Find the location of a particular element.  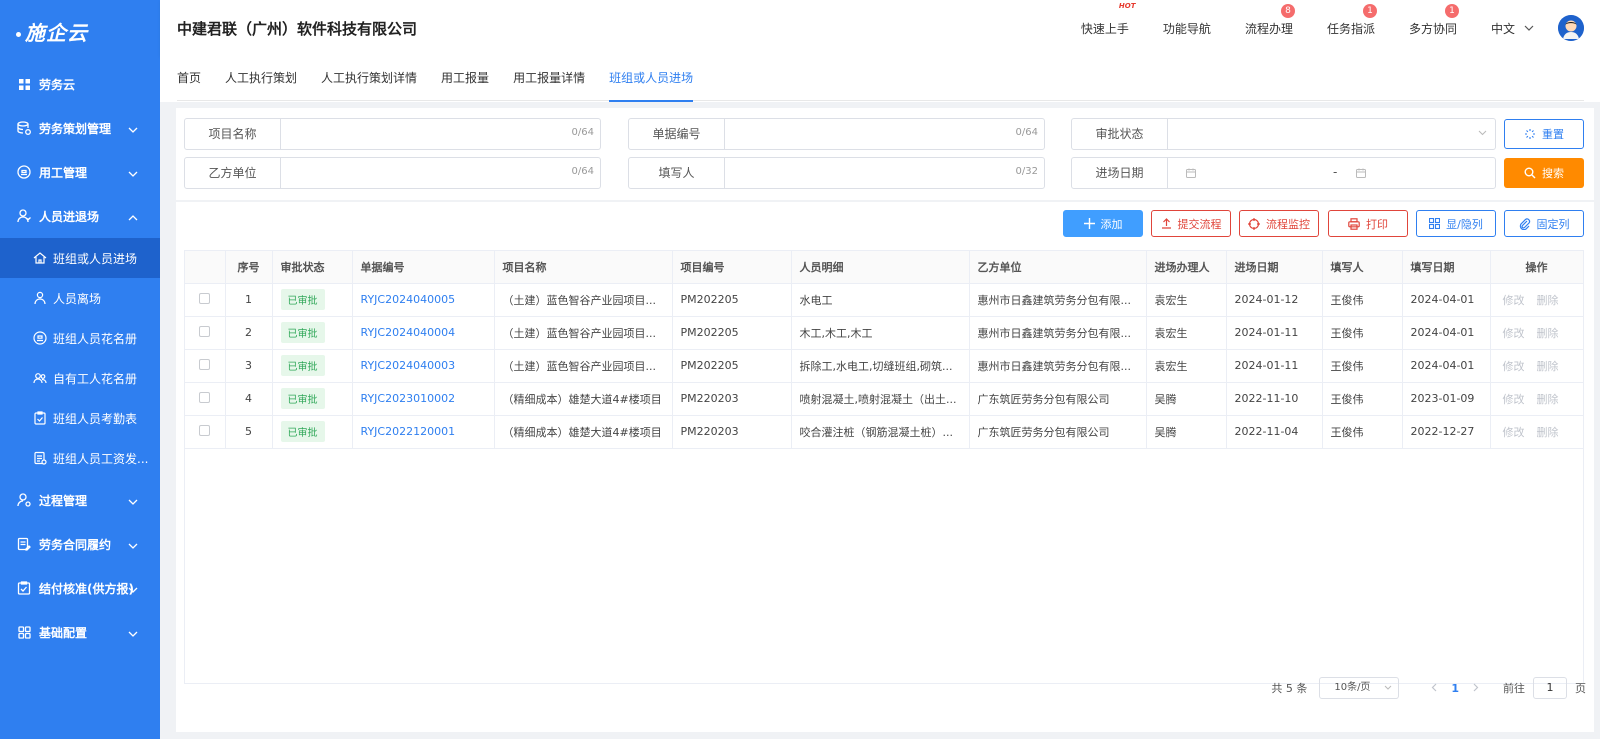

sidebar-item-personnel-entry-exit: 人员进退场 is located at coordinates (80, 216).